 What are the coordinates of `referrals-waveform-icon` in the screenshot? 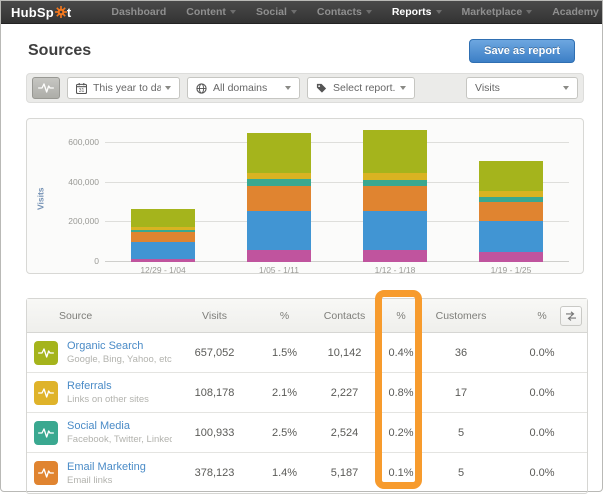 It's located at (46, 393).